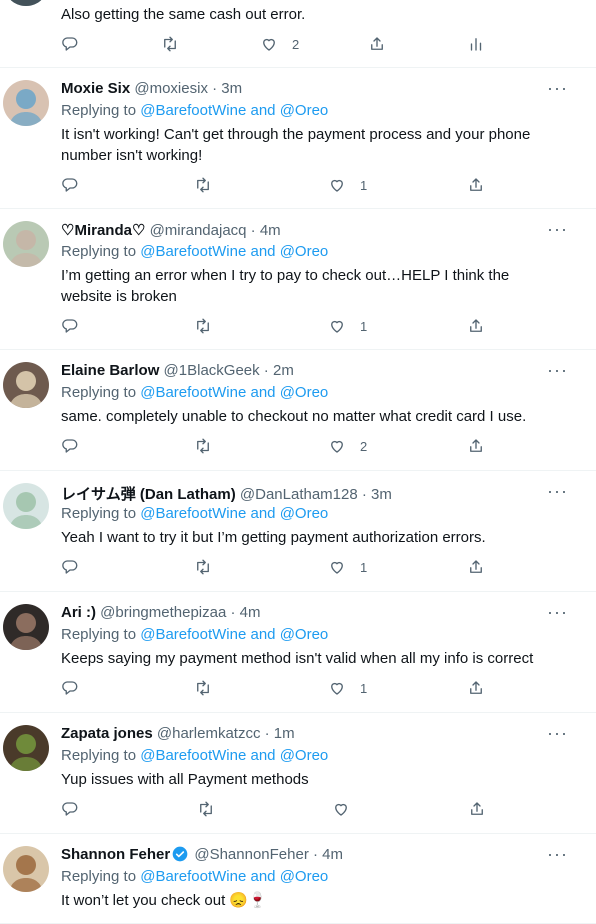  What do you see at coordinates (364, 688) in the screenshot?
I see `like-count: 1` at bounding box center [364, 688].